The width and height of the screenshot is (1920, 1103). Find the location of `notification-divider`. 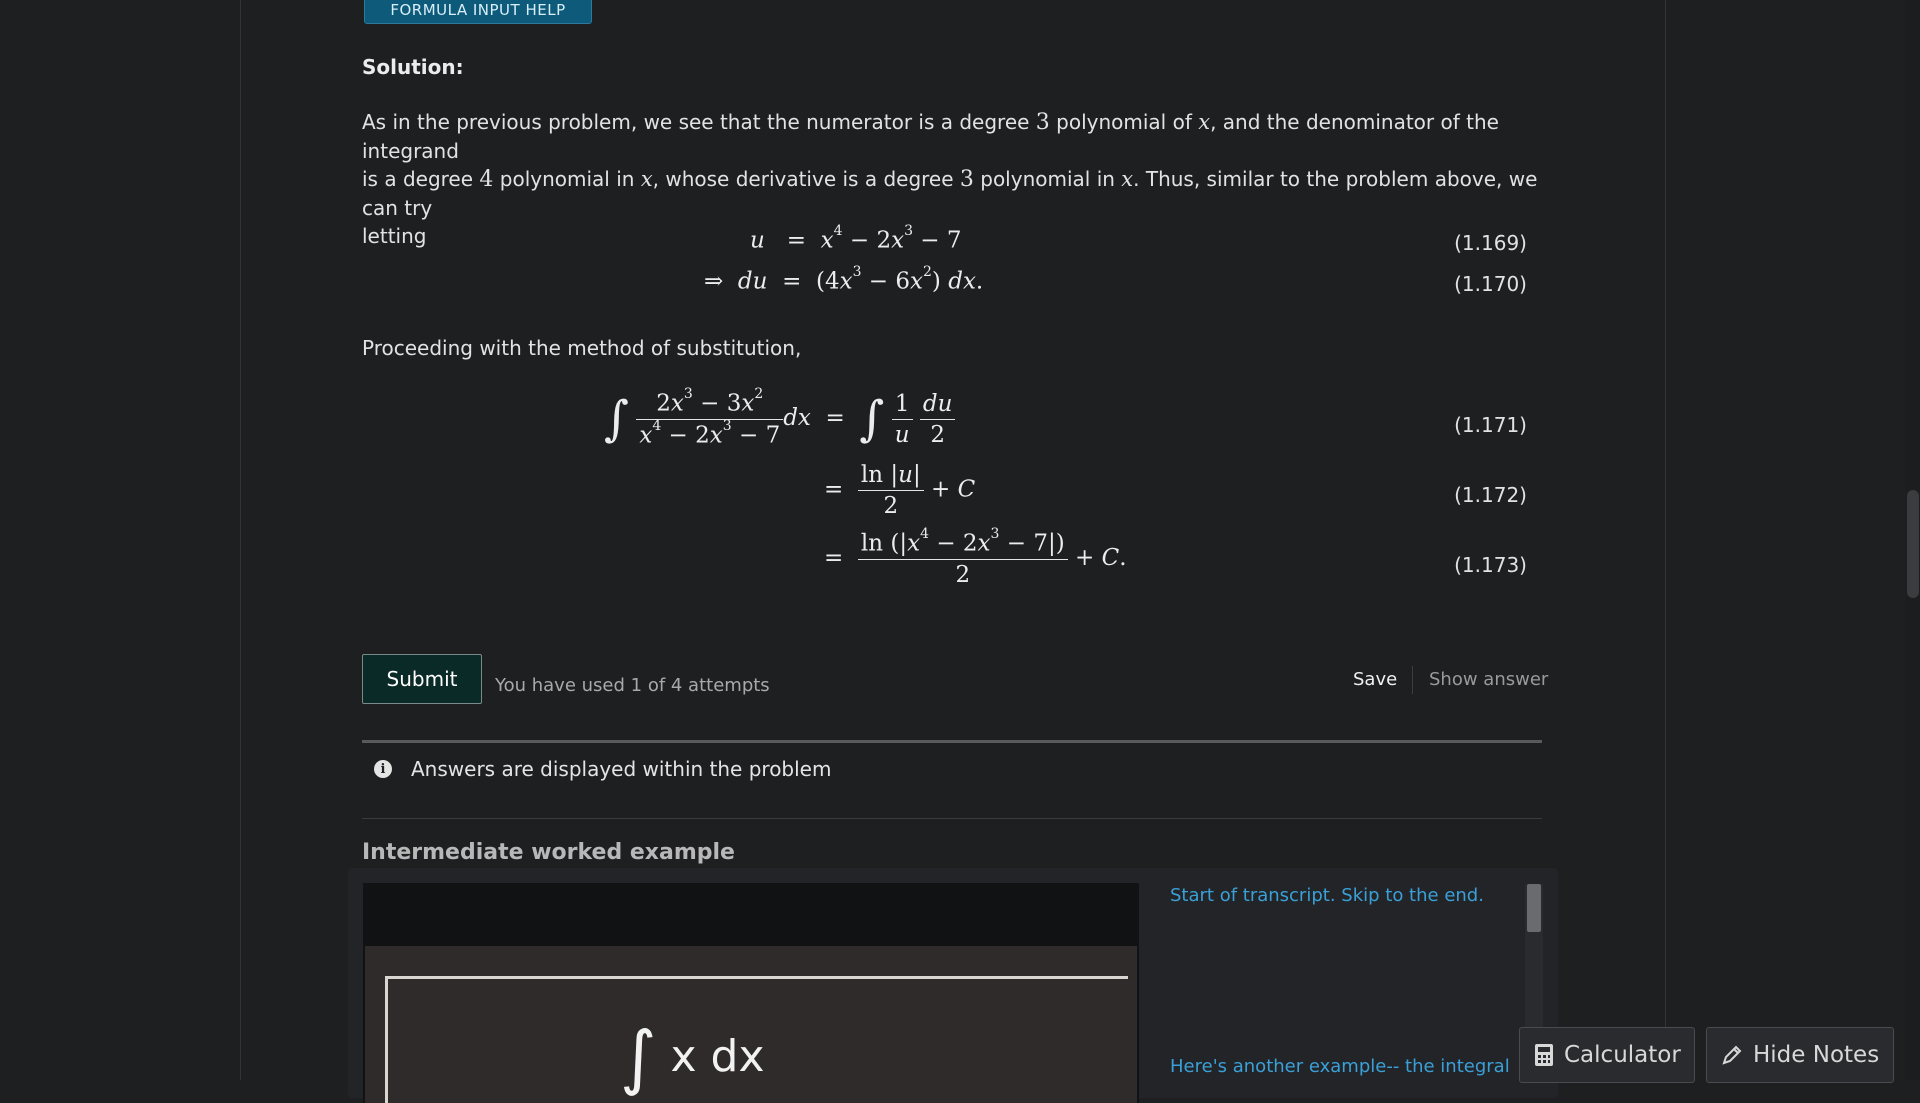

notification-divider is located at coordinates (952, 741).